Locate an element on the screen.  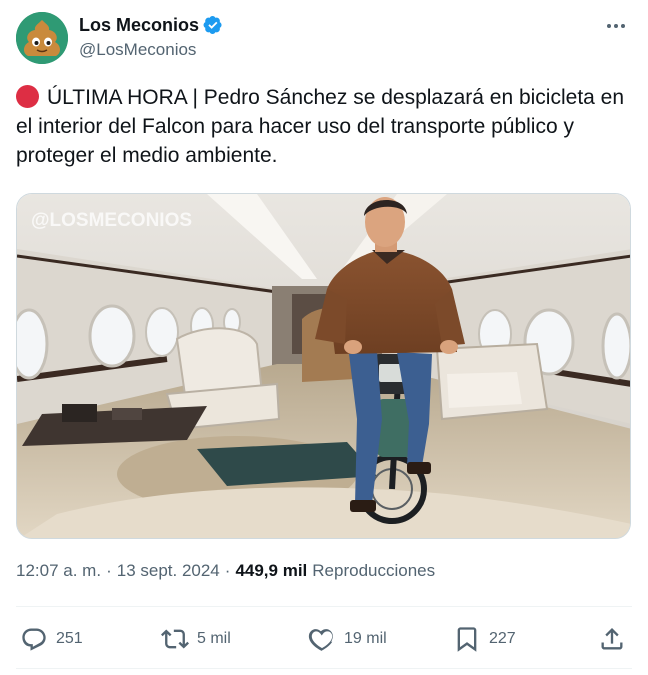
avatar-mascot-image is located at coordinates (42, 38).